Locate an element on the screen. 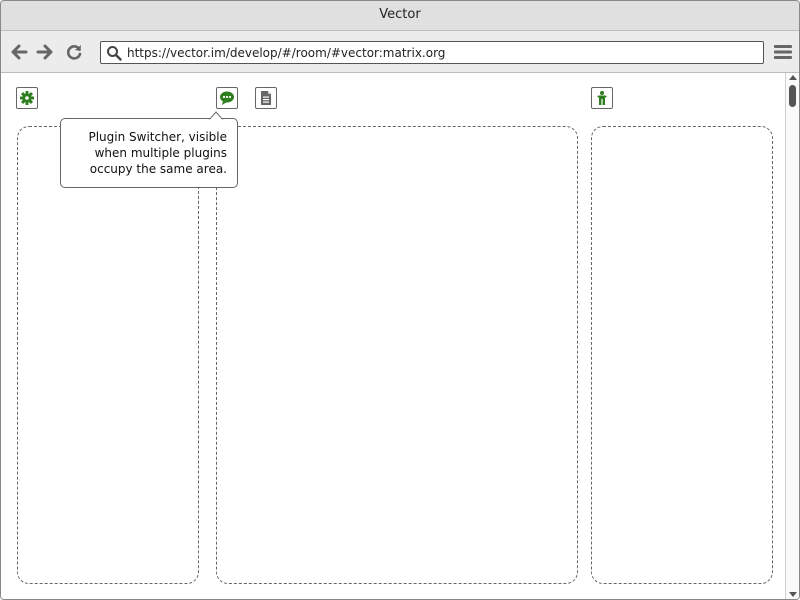  reload-icon is located at coordinates (74, 52).